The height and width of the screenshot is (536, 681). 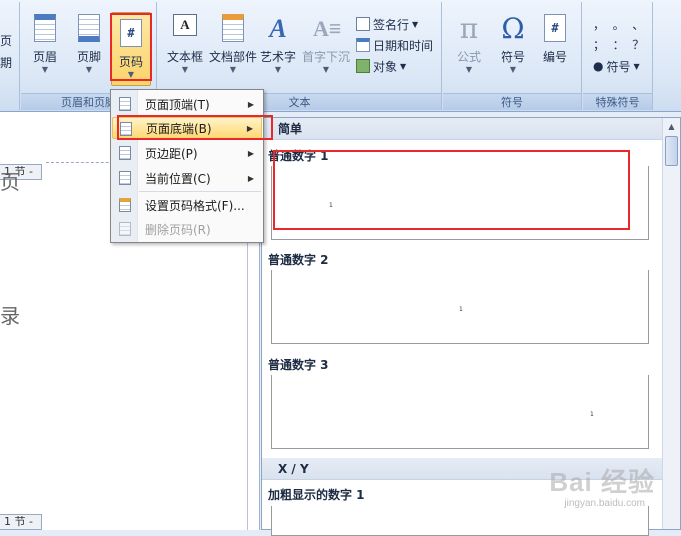 I want to click on object-button: 对象 ▼, so click(x=381, y=66).